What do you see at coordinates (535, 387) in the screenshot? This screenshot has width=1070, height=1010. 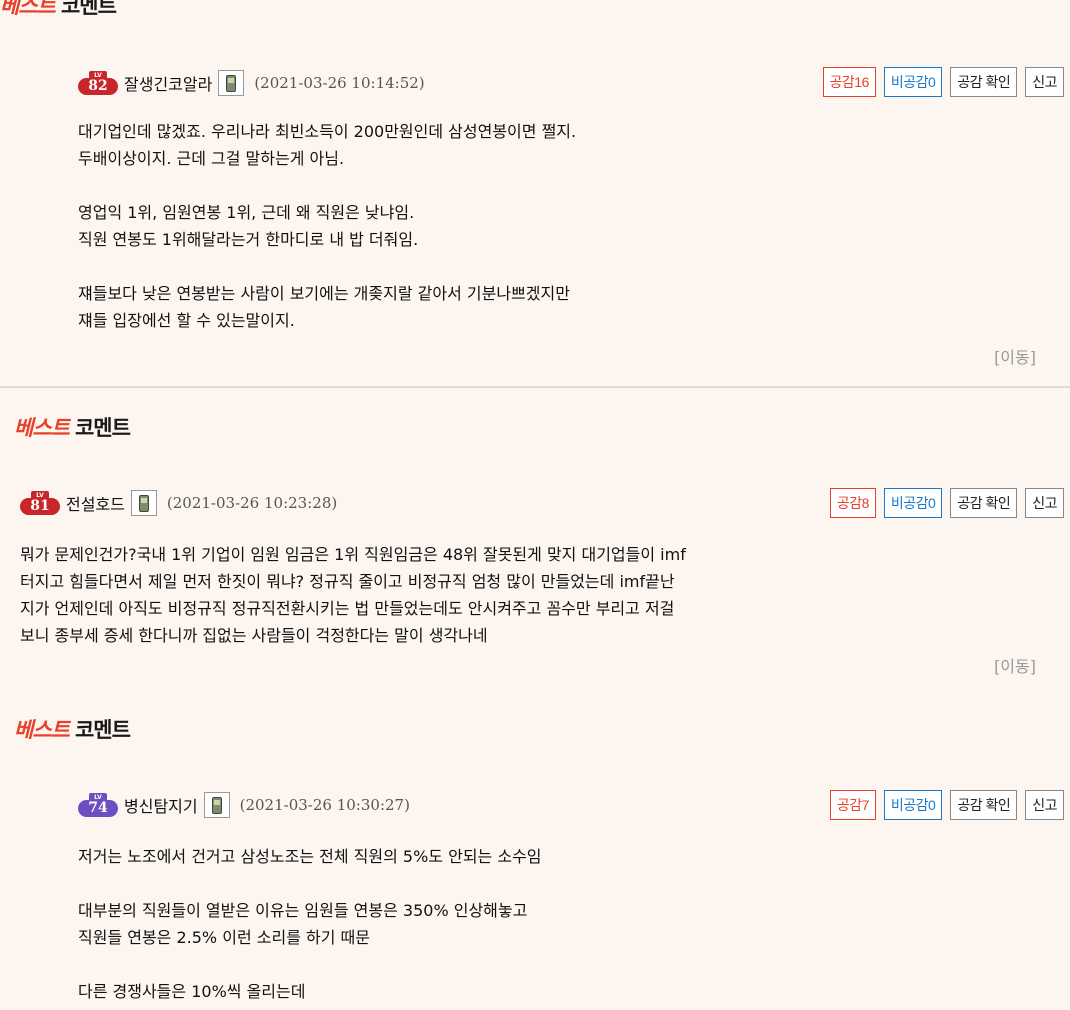 I see `divider` at bounding box center [535, 387].